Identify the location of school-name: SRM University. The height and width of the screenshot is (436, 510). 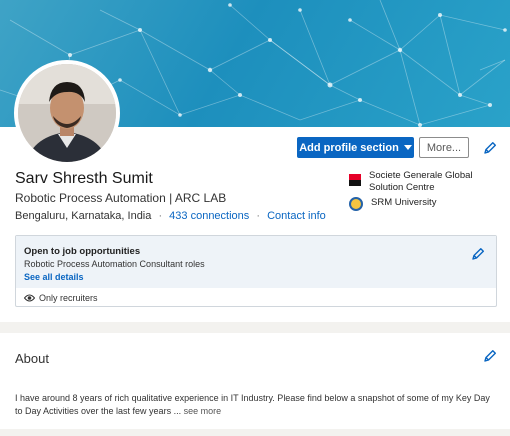
(404, 202).